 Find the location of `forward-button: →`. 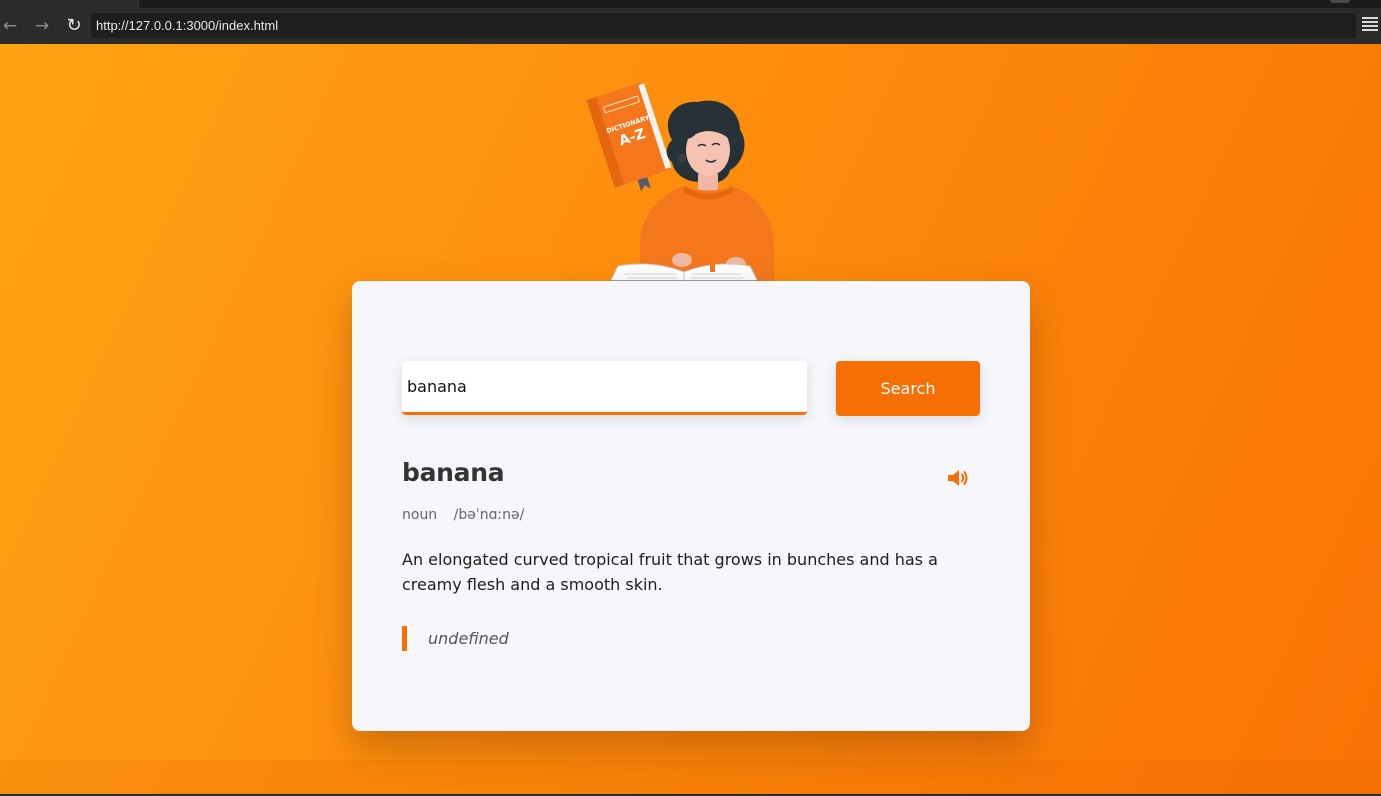

forward-button: → is located at coordinates (42, 26).